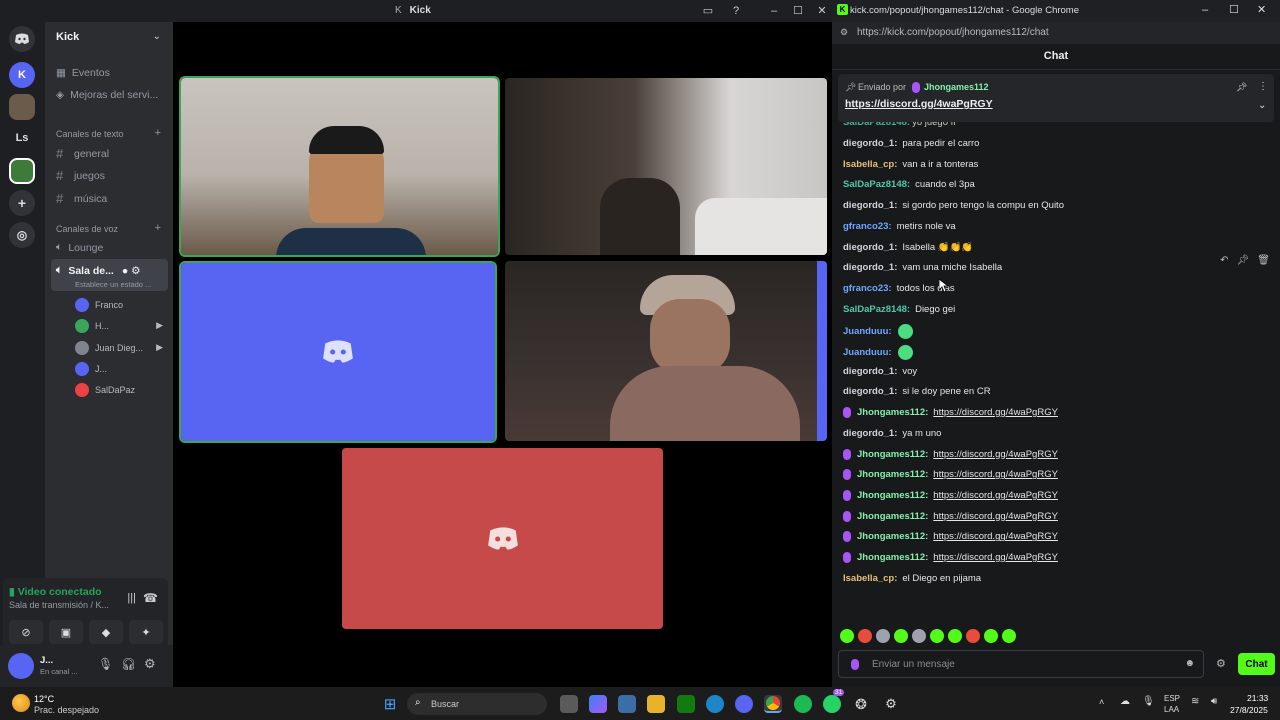 This screenshot has width=1280, height=720. Describe the element at coordinates (627, 704) in the screenshot. I see `store-icon` at that location.